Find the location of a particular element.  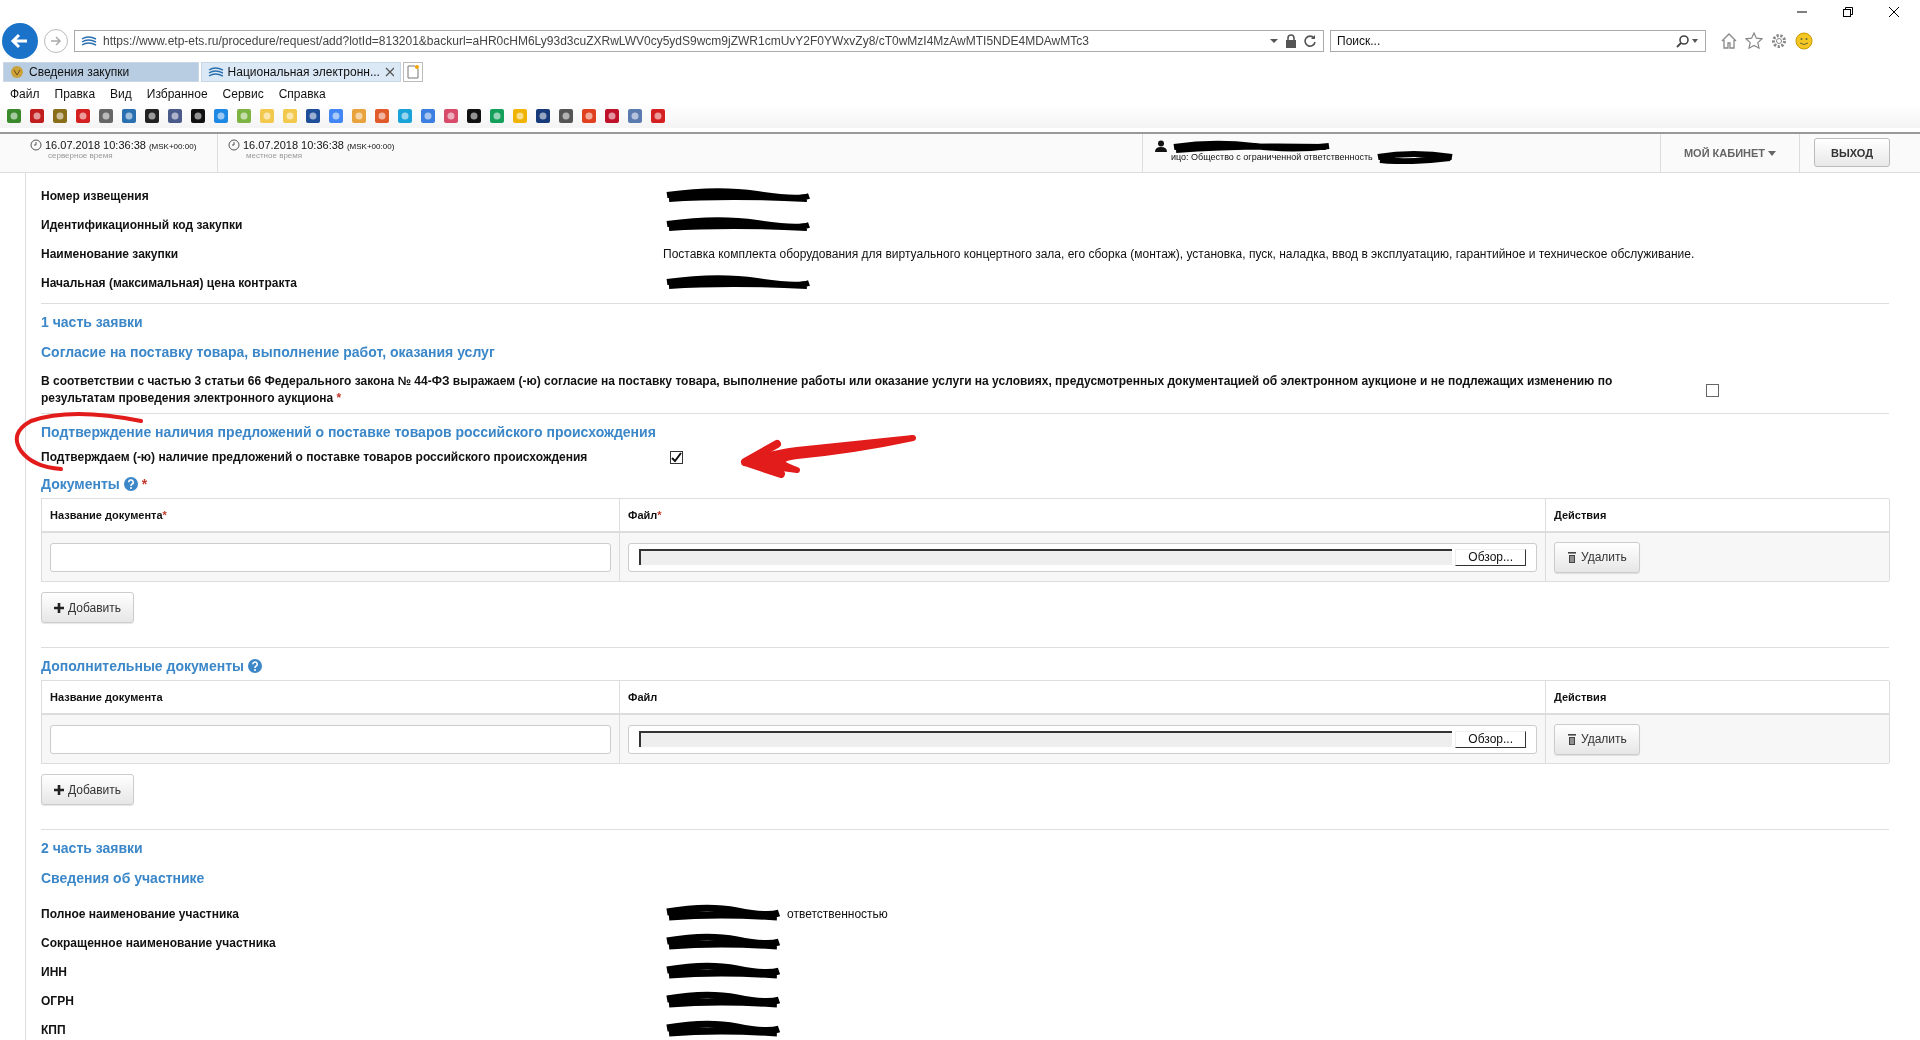

smiley-icon is located at coordinates (1804, 41).